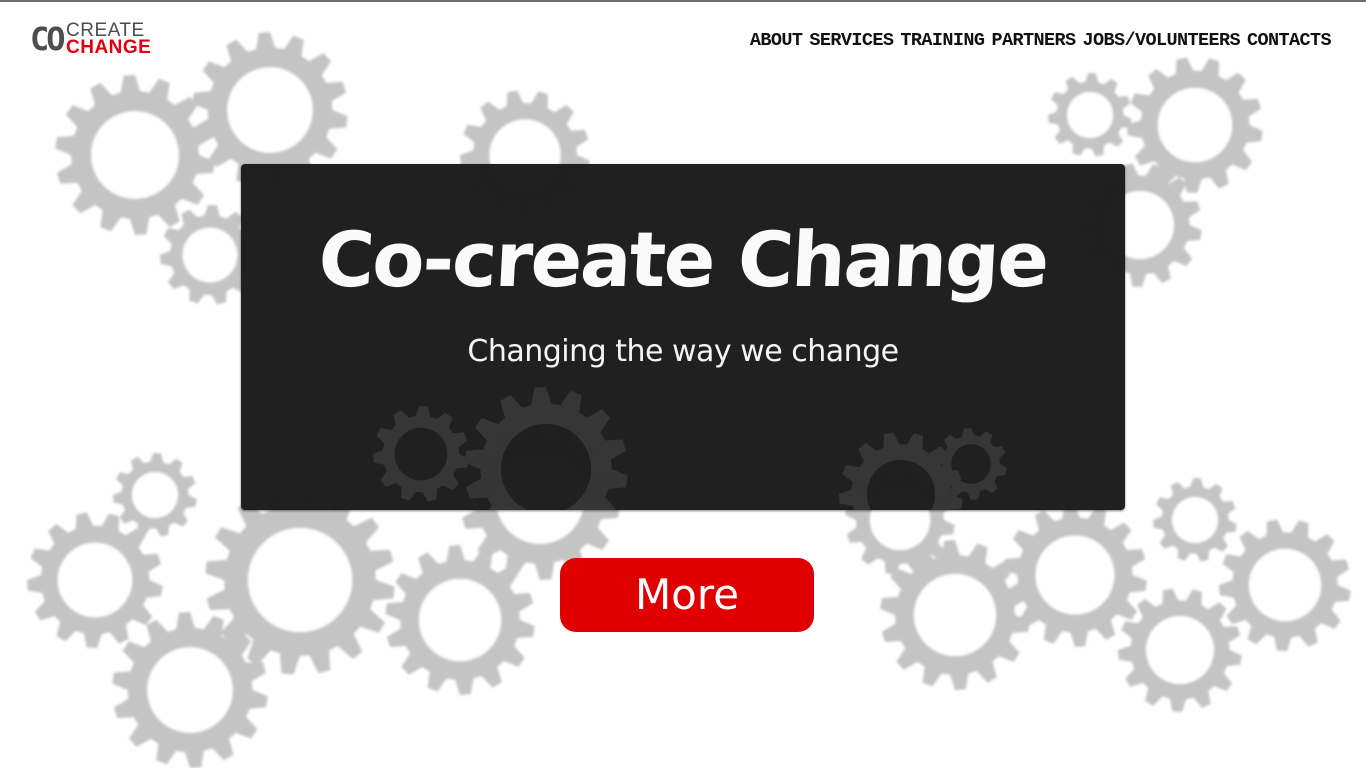  What do you see at coordinates (683, 259) in the screenshot?
I see `hero-title: Co-create Change` at bounding box center [683, 259].